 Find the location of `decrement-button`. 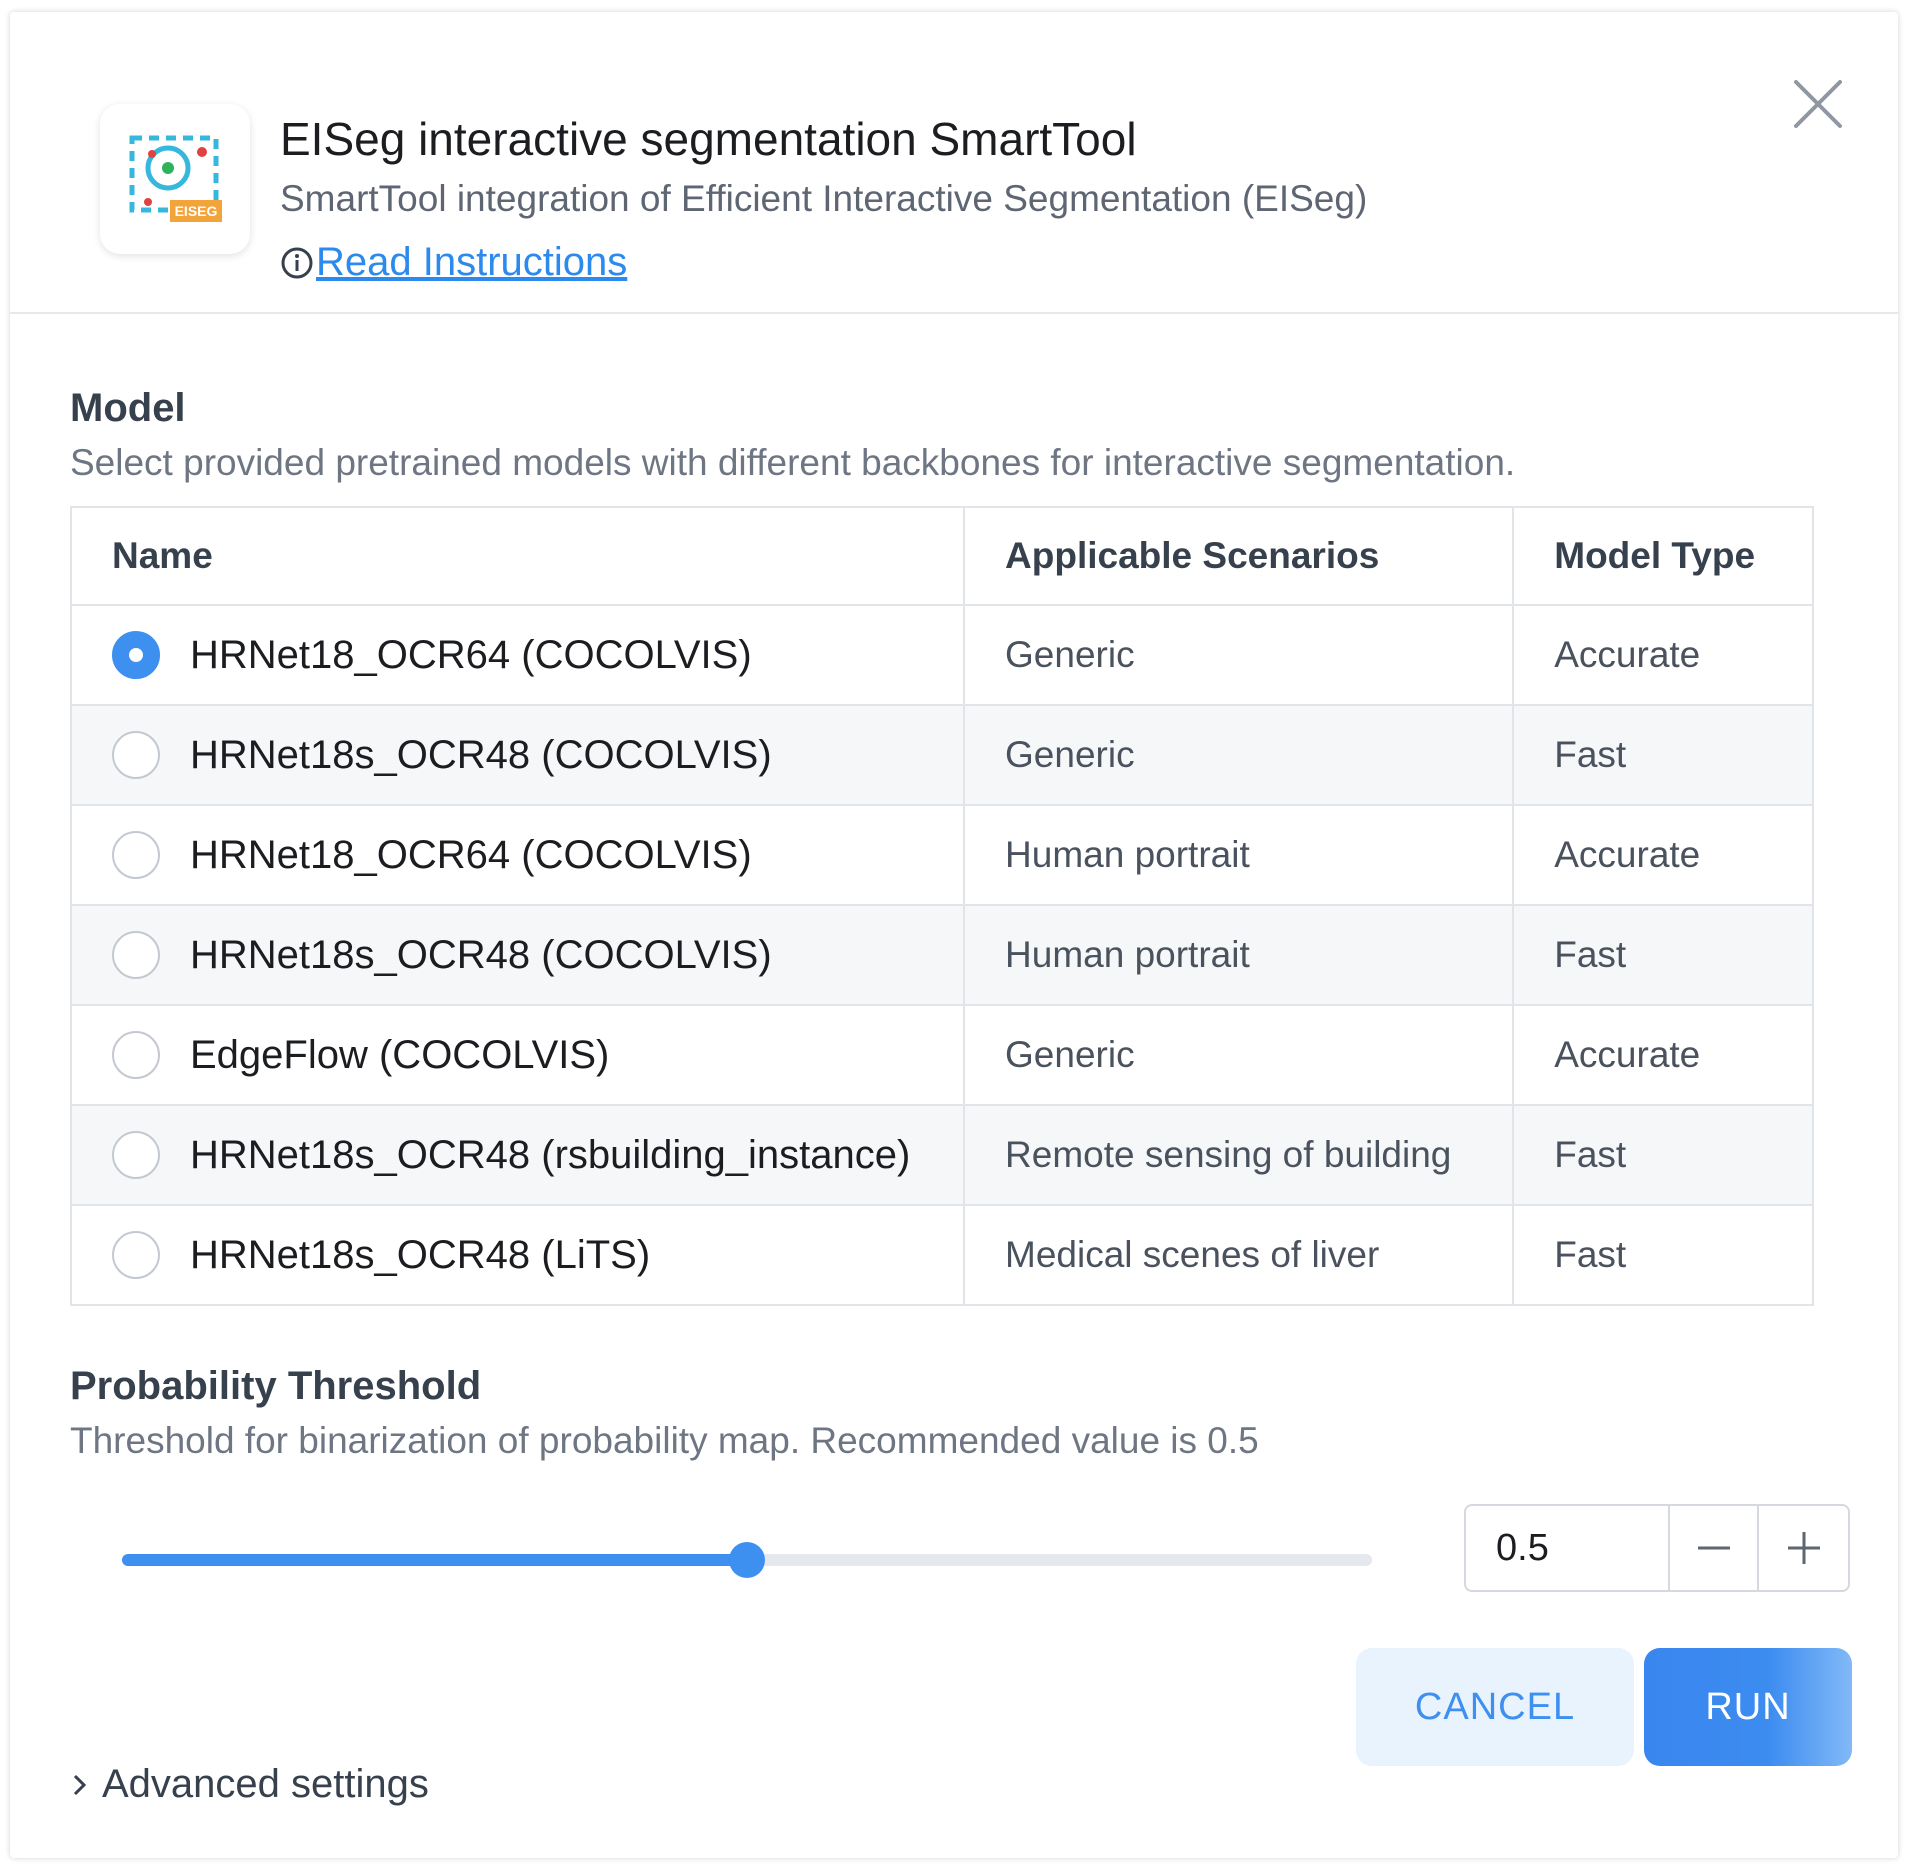

decrement-button is located at coordinates (1715, 1548).